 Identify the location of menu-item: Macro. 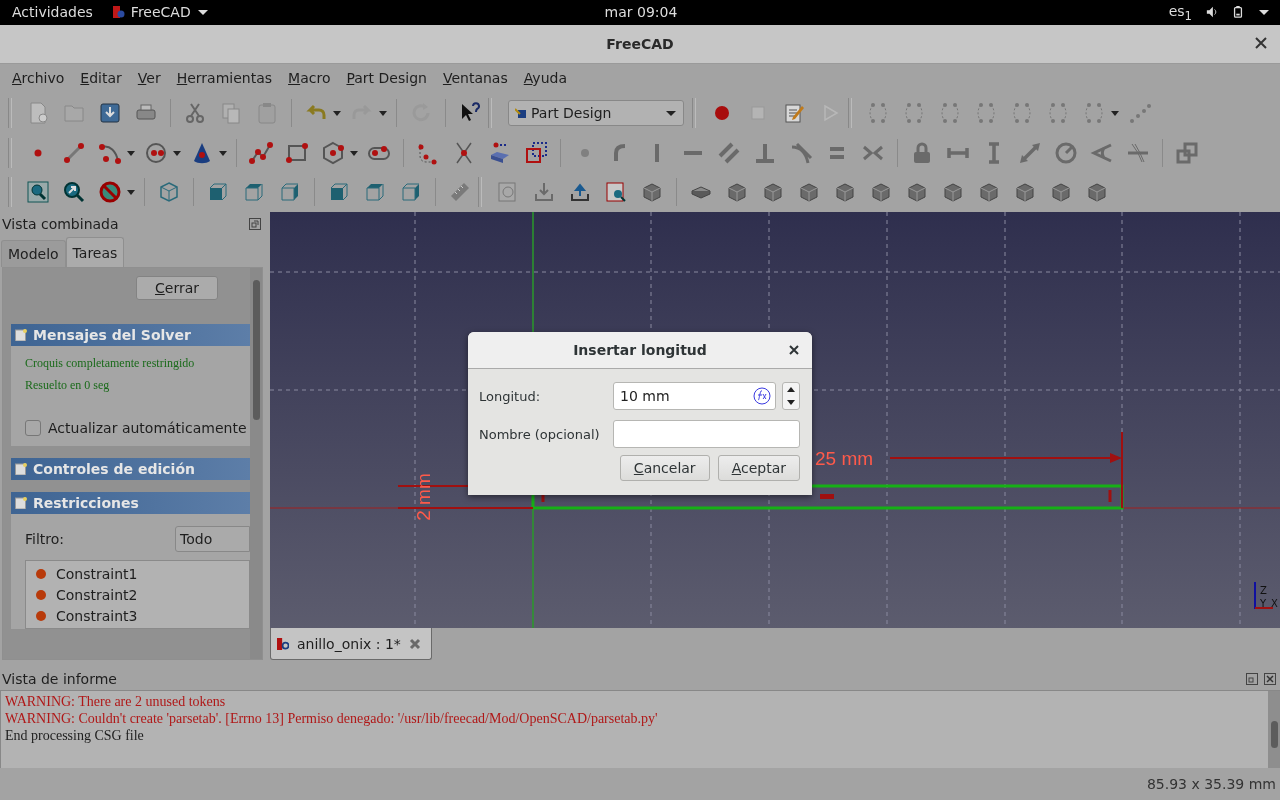
(309, 78).